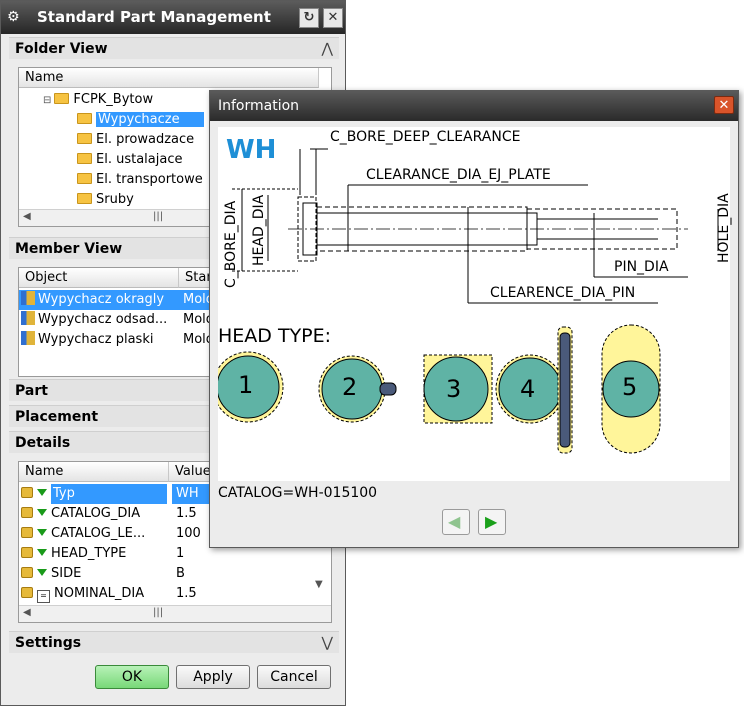 The height and width of the screenshot is (710, 744). I want to click on label-c-bore-deep: C_BORE_DEEP_CLEARANCE, so click(425, 137).